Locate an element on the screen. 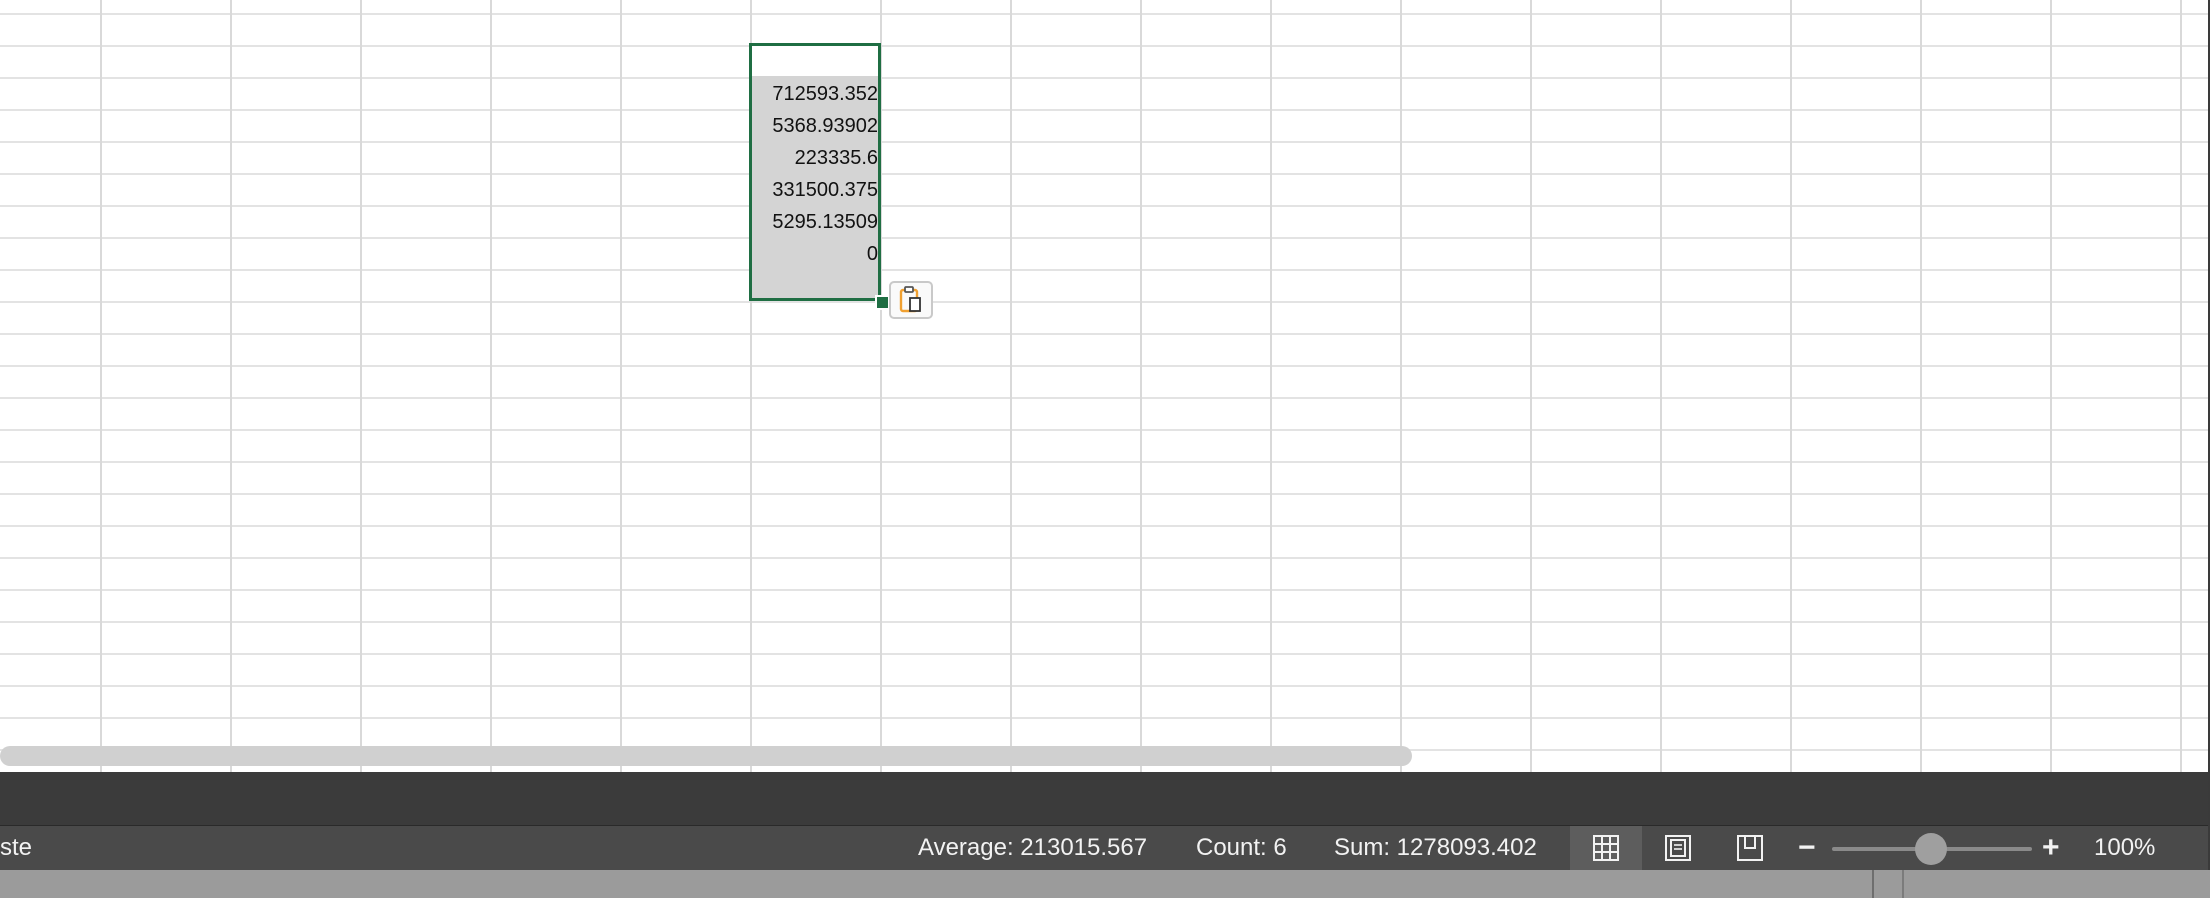 The image size is (2210, 898). paste-options-button is located at coordinates (911, 300).